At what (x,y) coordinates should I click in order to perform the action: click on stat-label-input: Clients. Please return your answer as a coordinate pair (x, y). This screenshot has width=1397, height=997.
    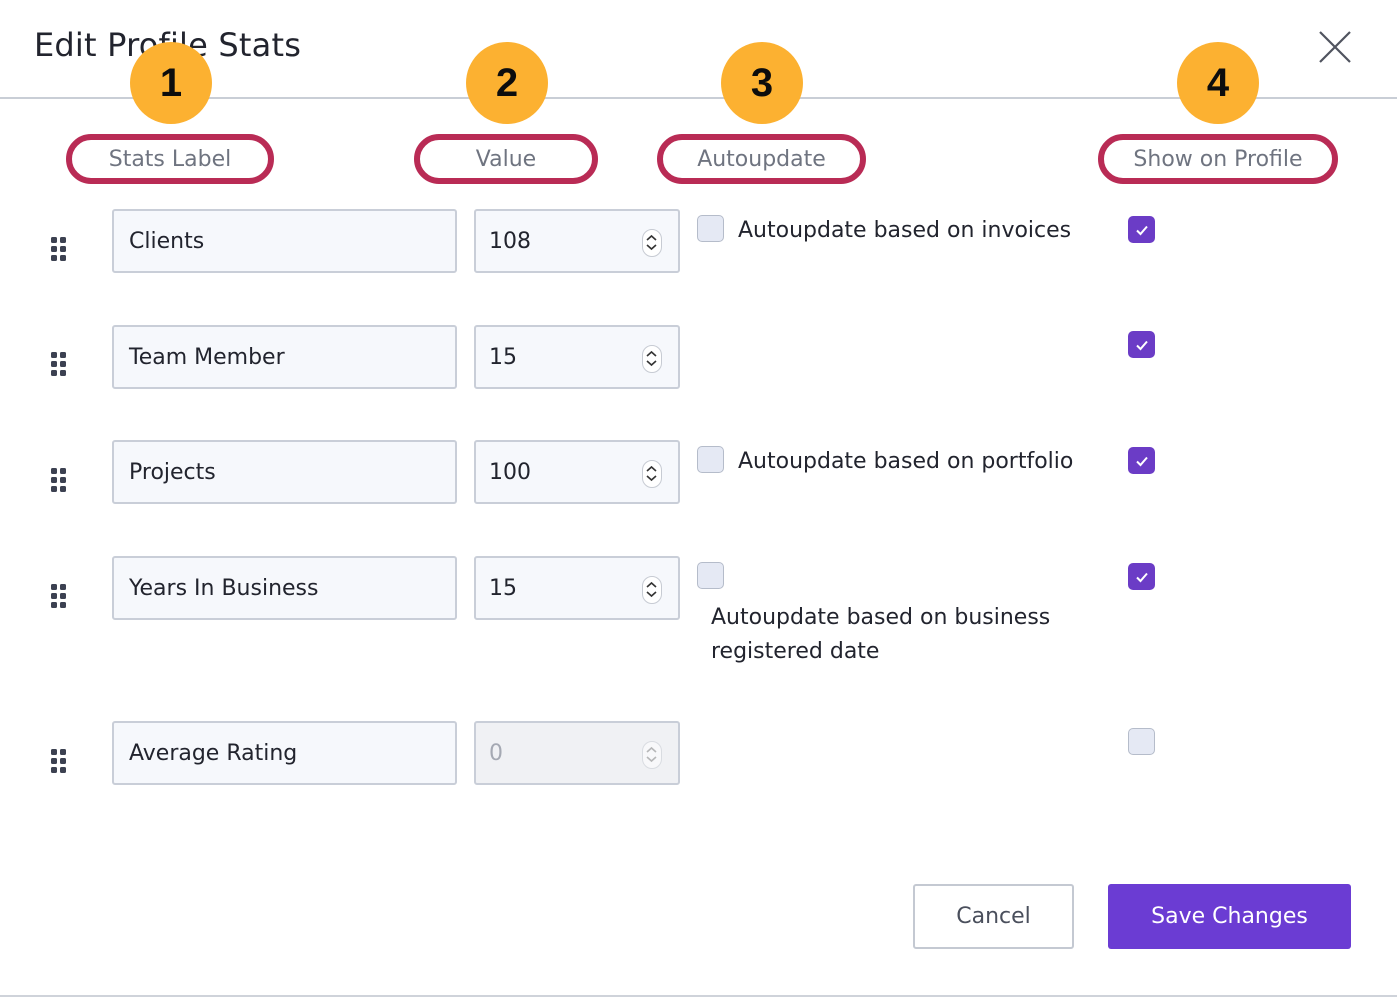
    Looking at the image, I should click on (284, 241).